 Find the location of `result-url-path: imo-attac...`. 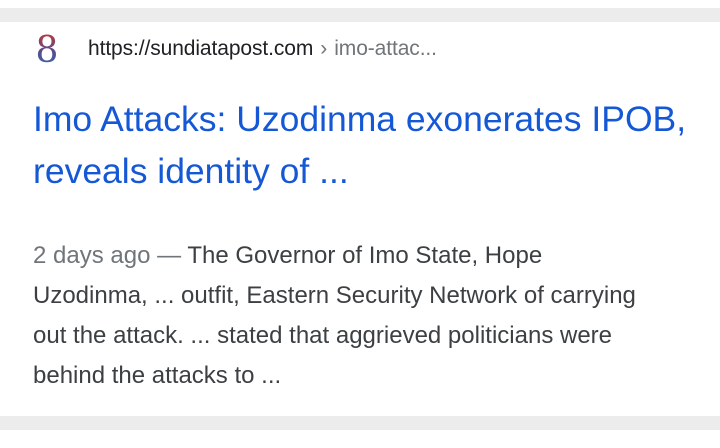

result-url-path: imo-attac... is located at coordinates (385, 49).